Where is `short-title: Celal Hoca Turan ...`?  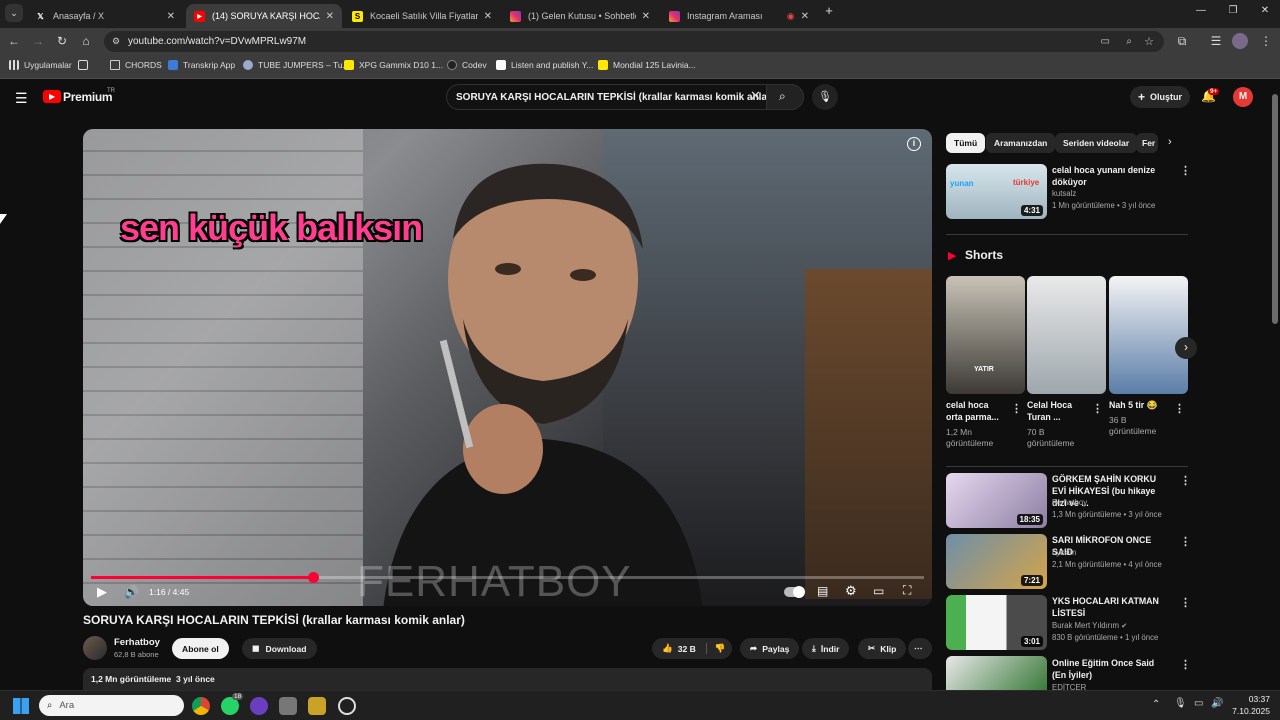
short-title: Celal Hoca Turan ... is located at coordinates (1057, 411).